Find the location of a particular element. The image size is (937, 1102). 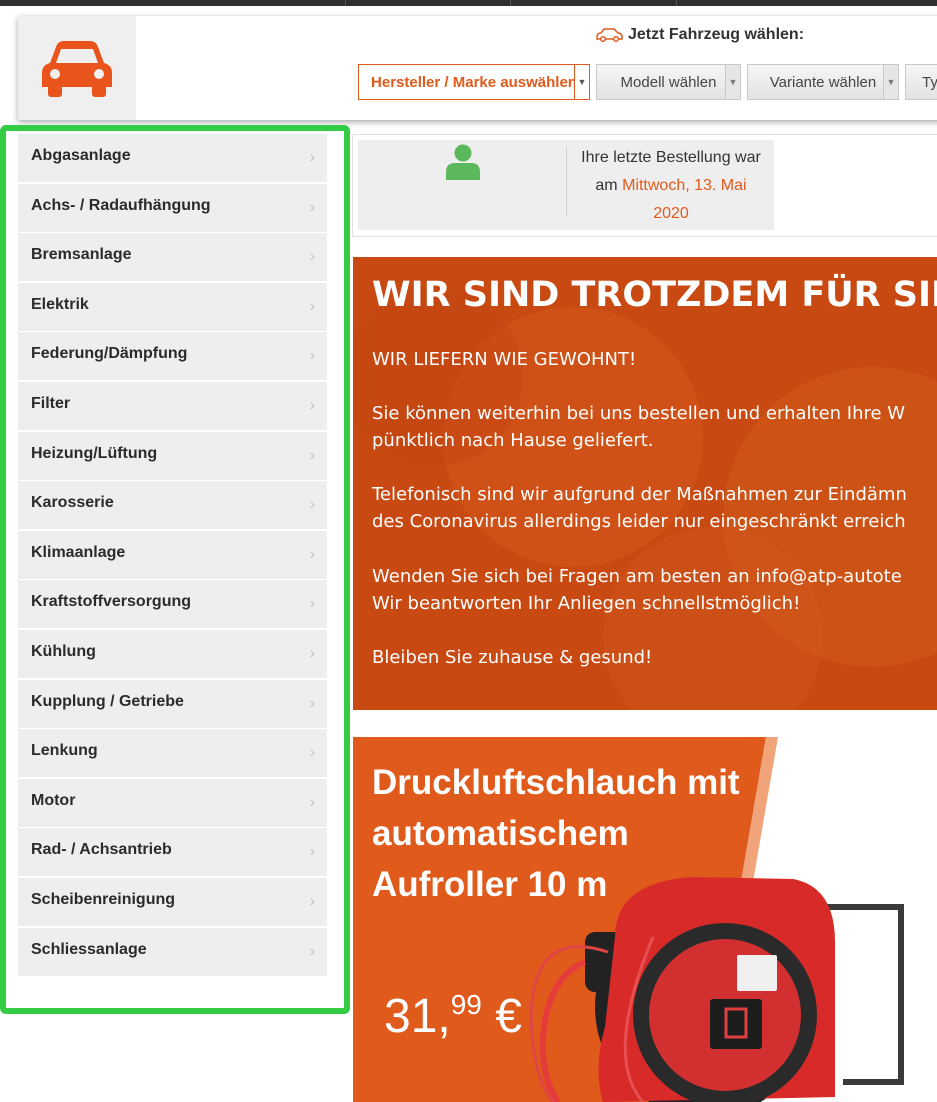

category-label: Lenkung is located at coordinates (64, 751).